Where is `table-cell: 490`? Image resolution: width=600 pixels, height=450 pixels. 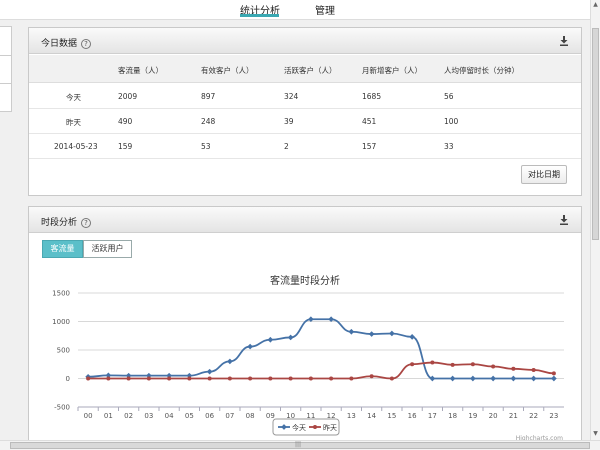 table-cell: 490 is located at coordinates (125, 121).